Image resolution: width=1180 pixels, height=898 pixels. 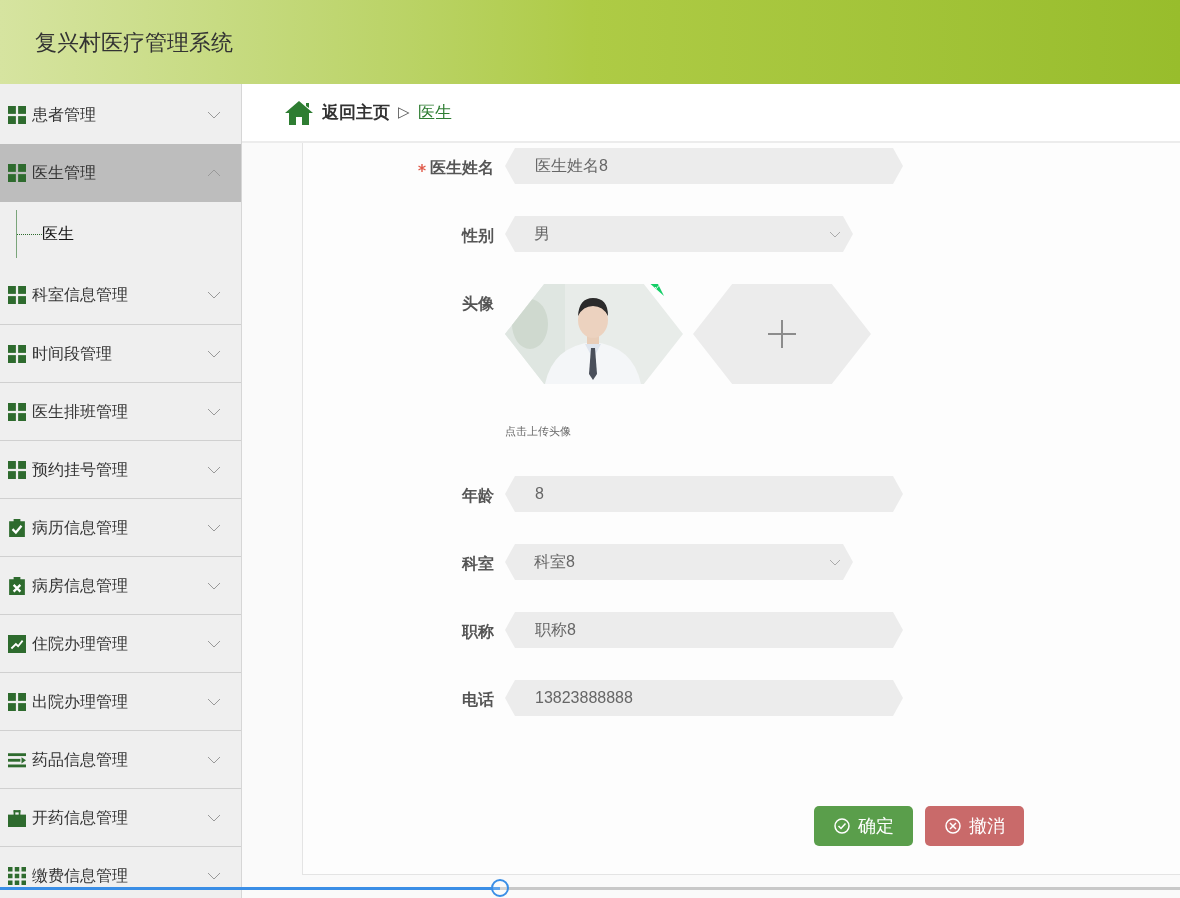 I want to click on sidebar-item: 开药信息管理, so click(x=120, y=817).